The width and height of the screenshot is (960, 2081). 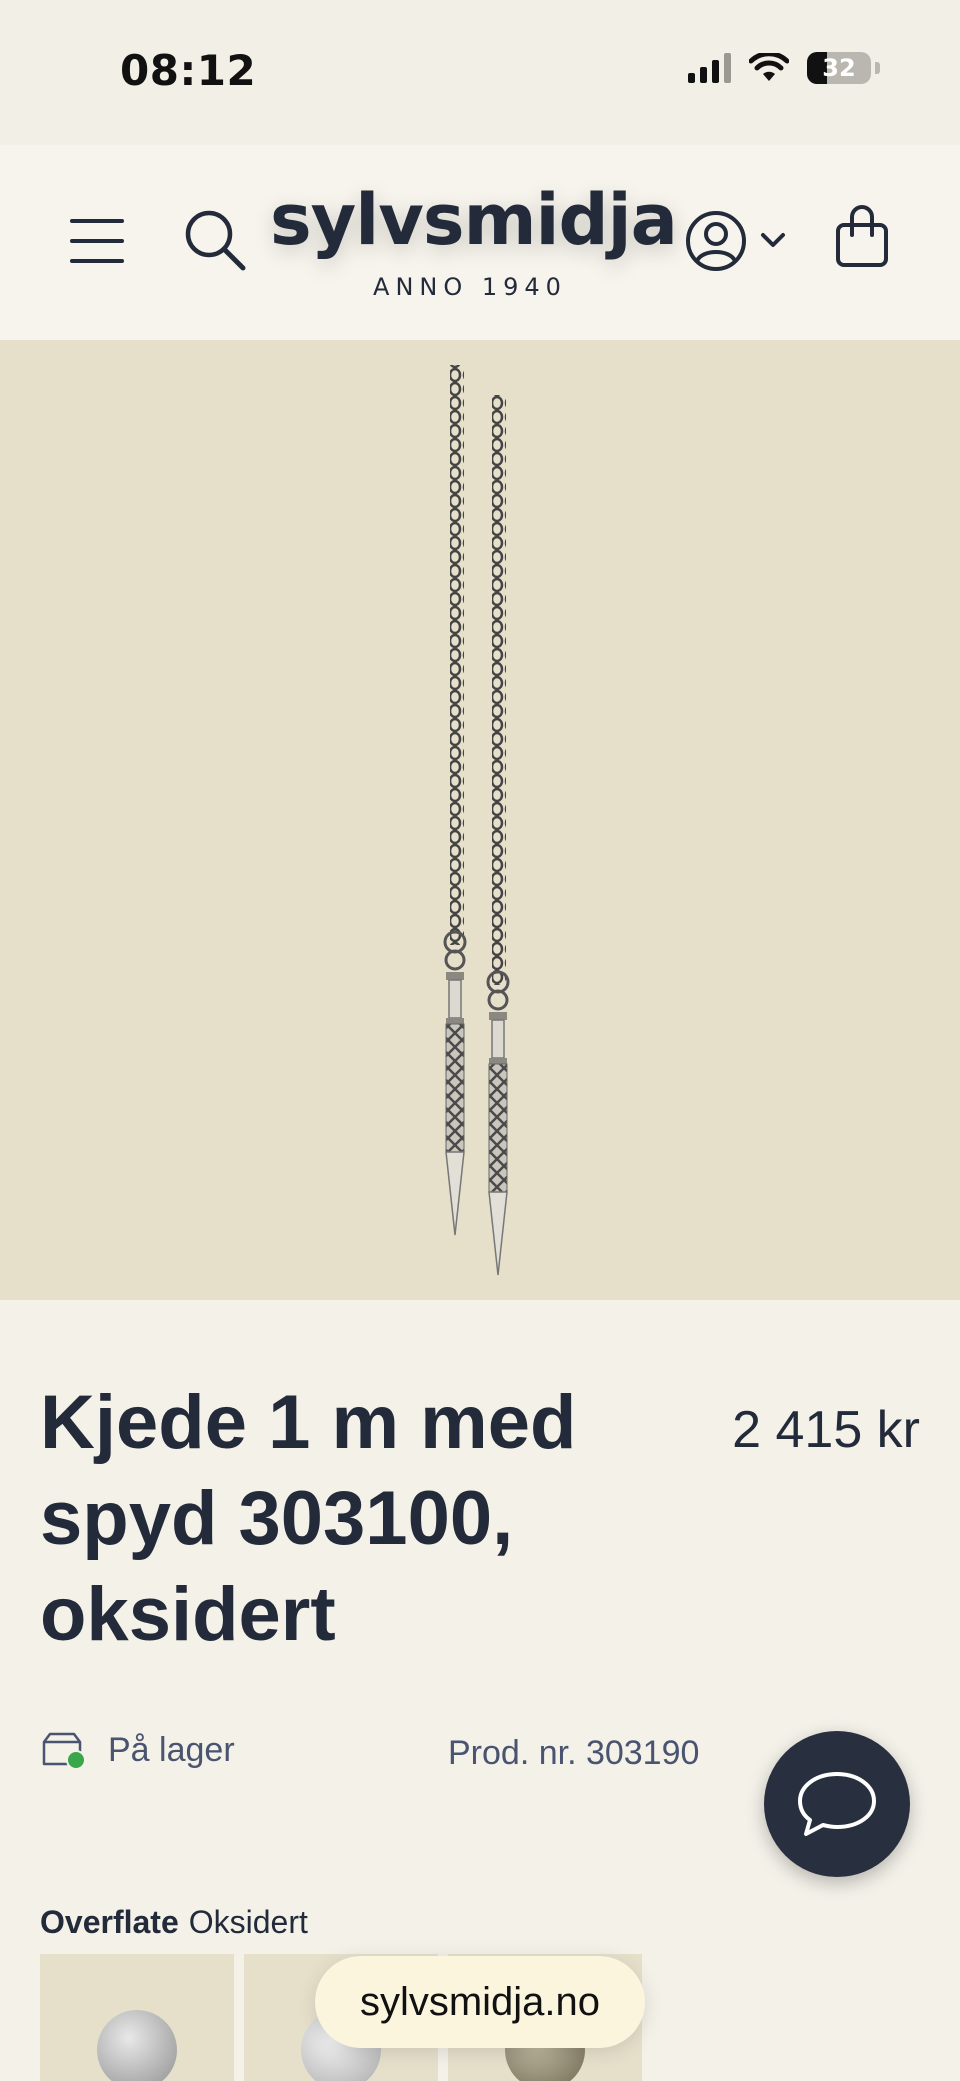 I want to click on product-number: Prod. nr. 303190, so click(x=574, y=1753).